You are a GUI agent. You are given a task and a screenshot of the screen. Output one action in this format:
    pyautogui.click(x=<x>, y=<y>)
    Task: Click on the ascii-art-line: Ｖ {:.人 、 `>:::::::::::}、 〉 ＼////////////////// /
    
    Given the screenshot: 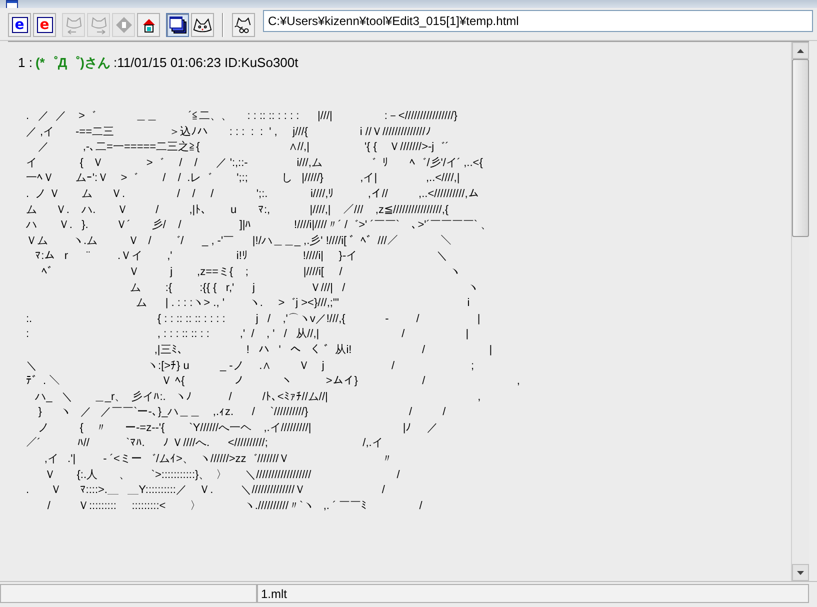 What is the action you would take?
    pyautogui.click(x=222, y=475)
    